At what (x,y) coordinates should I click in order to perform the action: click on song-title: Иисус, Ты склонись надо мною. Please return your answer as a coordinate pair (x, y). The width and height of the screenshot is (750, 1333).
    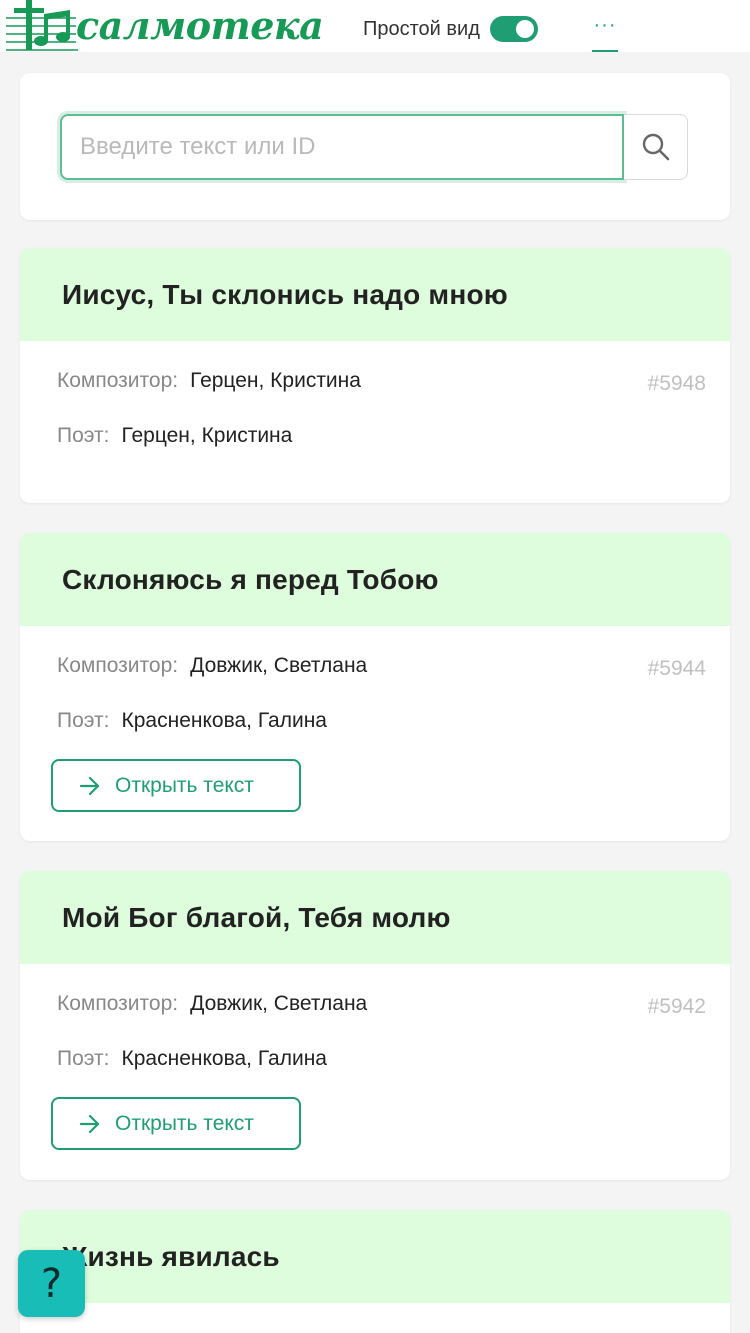
    Looking at the image, I should click on (285, 295).